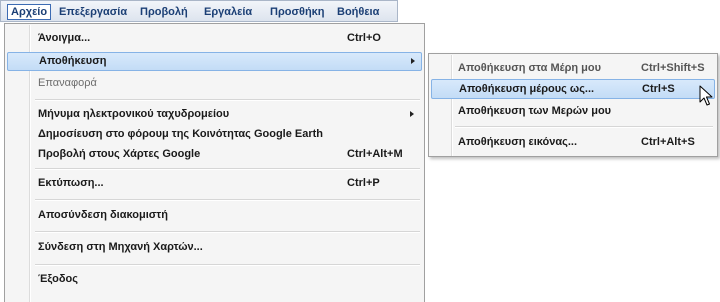  Describe the element at coordinates (214, 38) in the screenshot. I see `menu-item-open: Άνοιγμα... Ctrl+O` at that location.